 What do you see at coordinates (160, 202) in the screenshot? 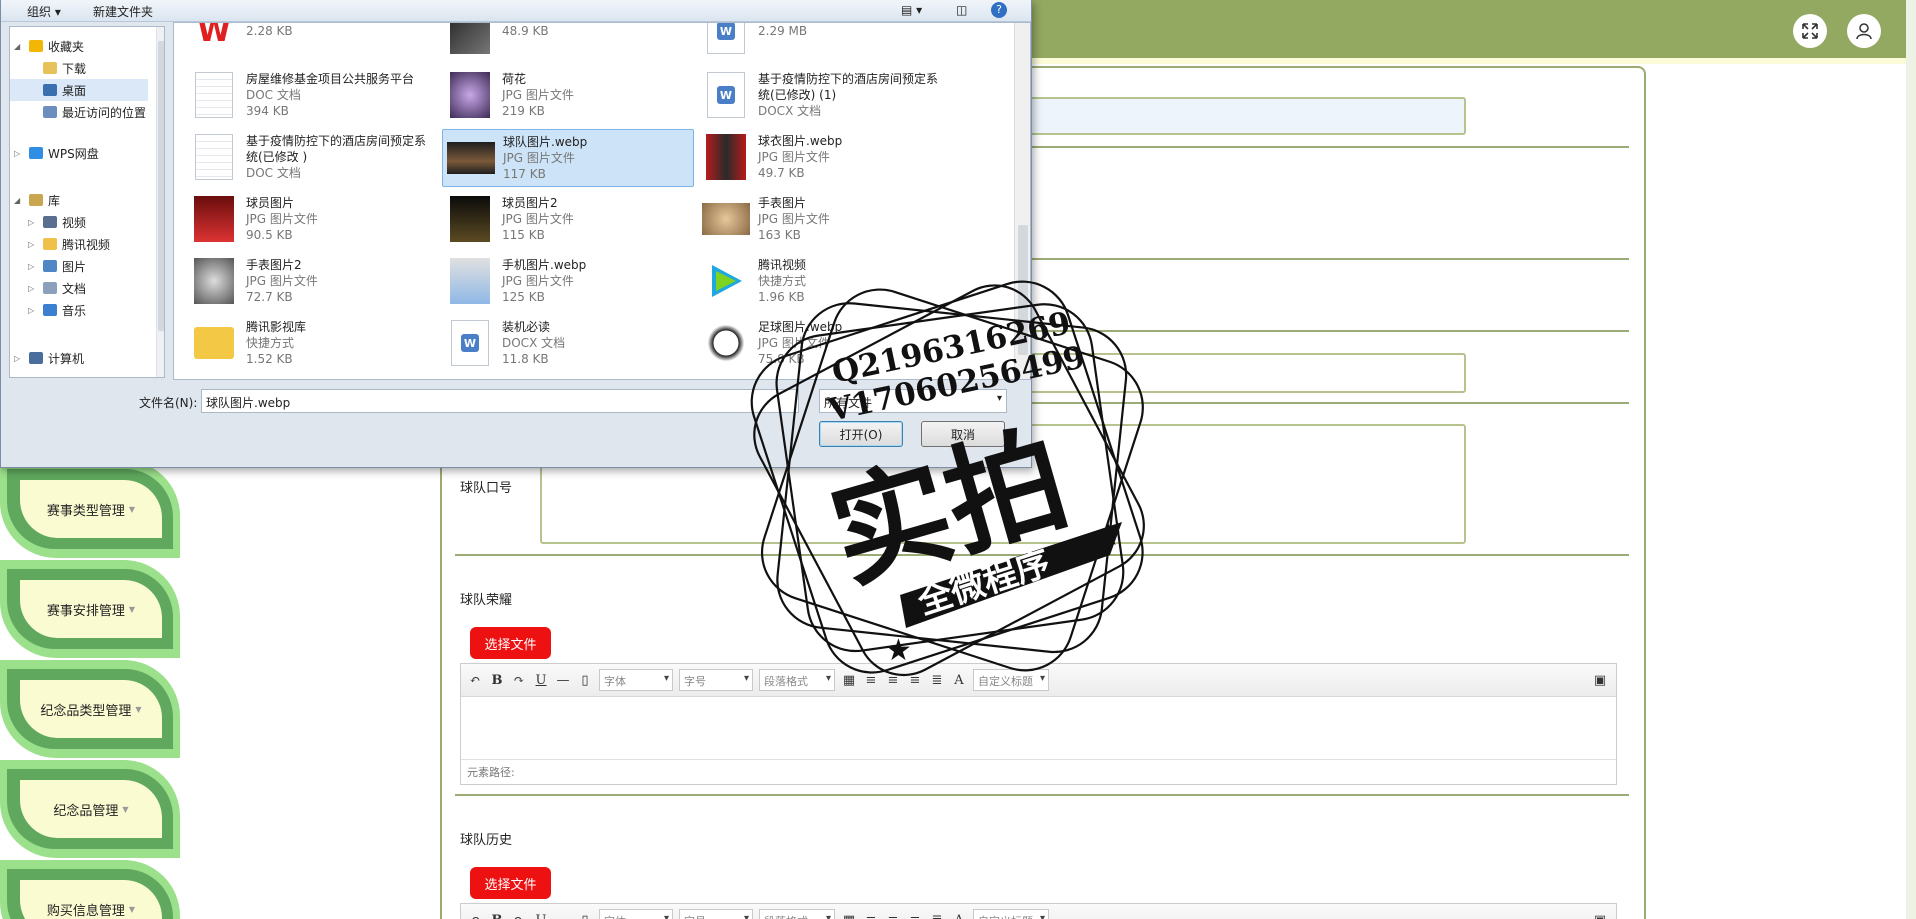
I see `nav-scrollbar` at bounding box center [160, 202].